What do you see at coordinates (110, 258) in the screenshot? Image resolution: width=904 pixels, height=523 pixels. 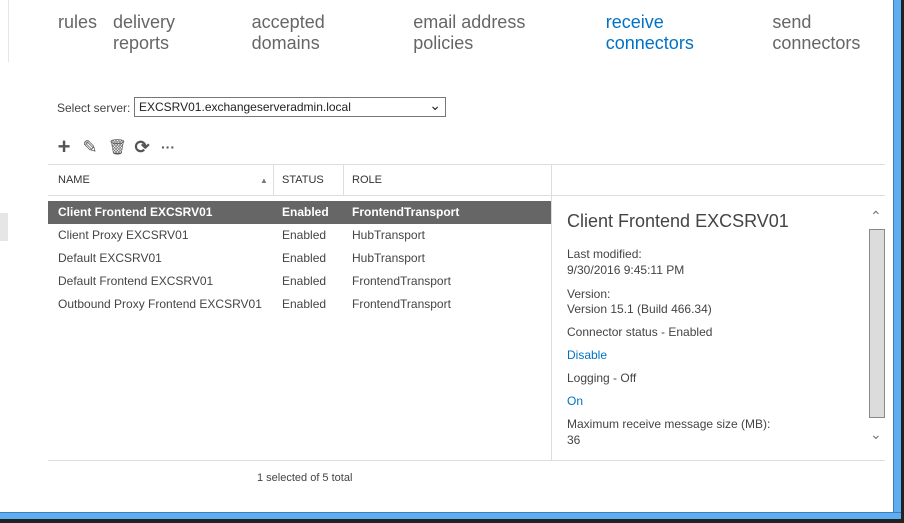 I see `row-name: Default EXCSRV01` at bounding box center [110, 258].